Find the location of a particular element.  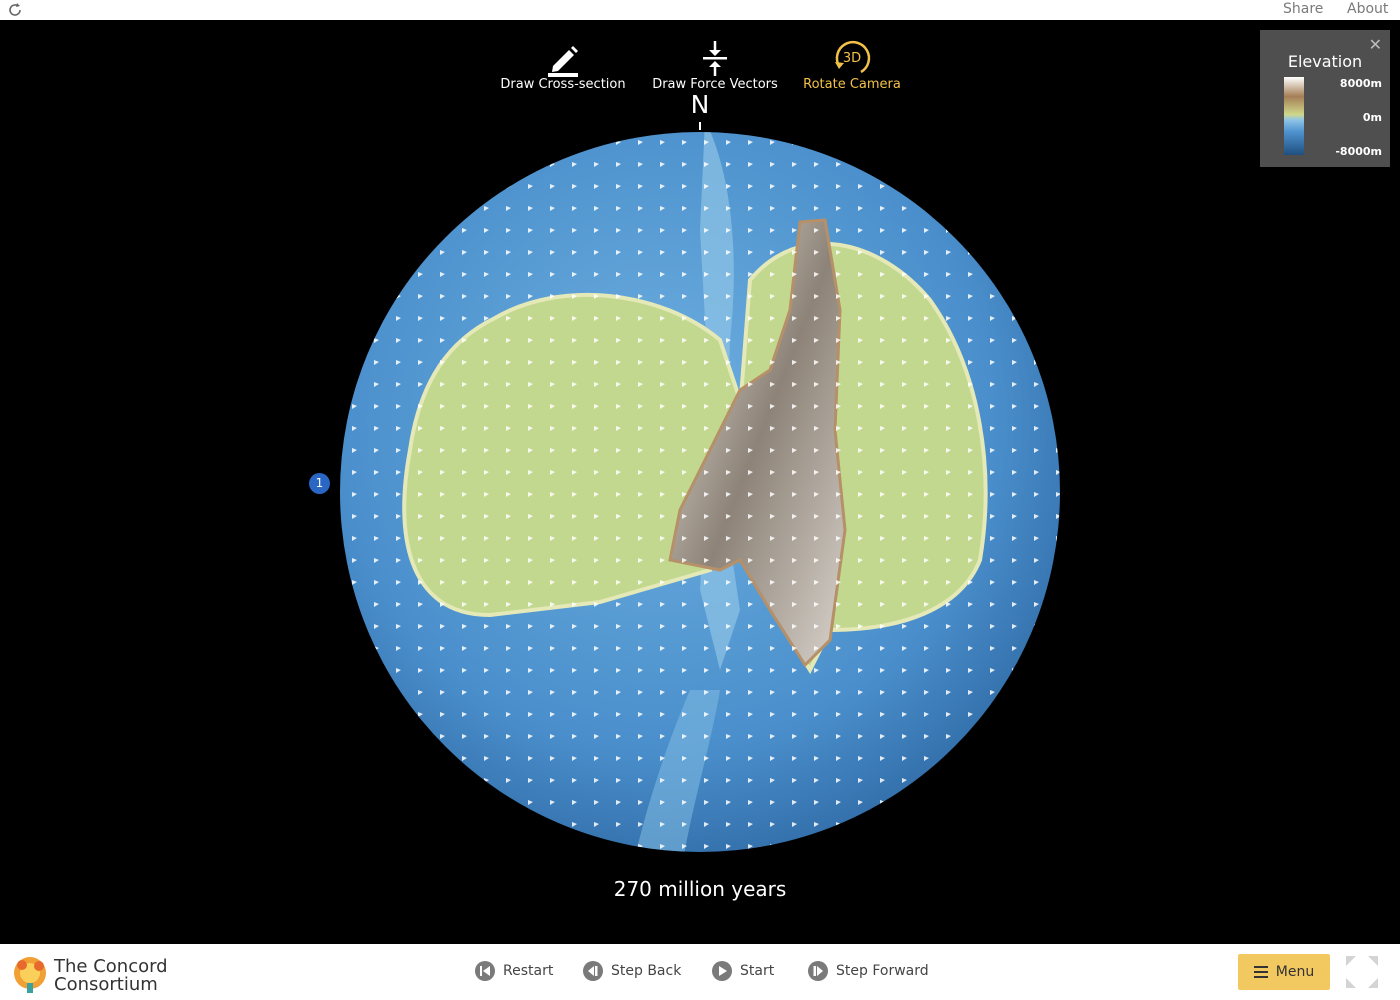

draw-force-vectors-label: Draw Force Vectors is located at coordinates (715, 84).